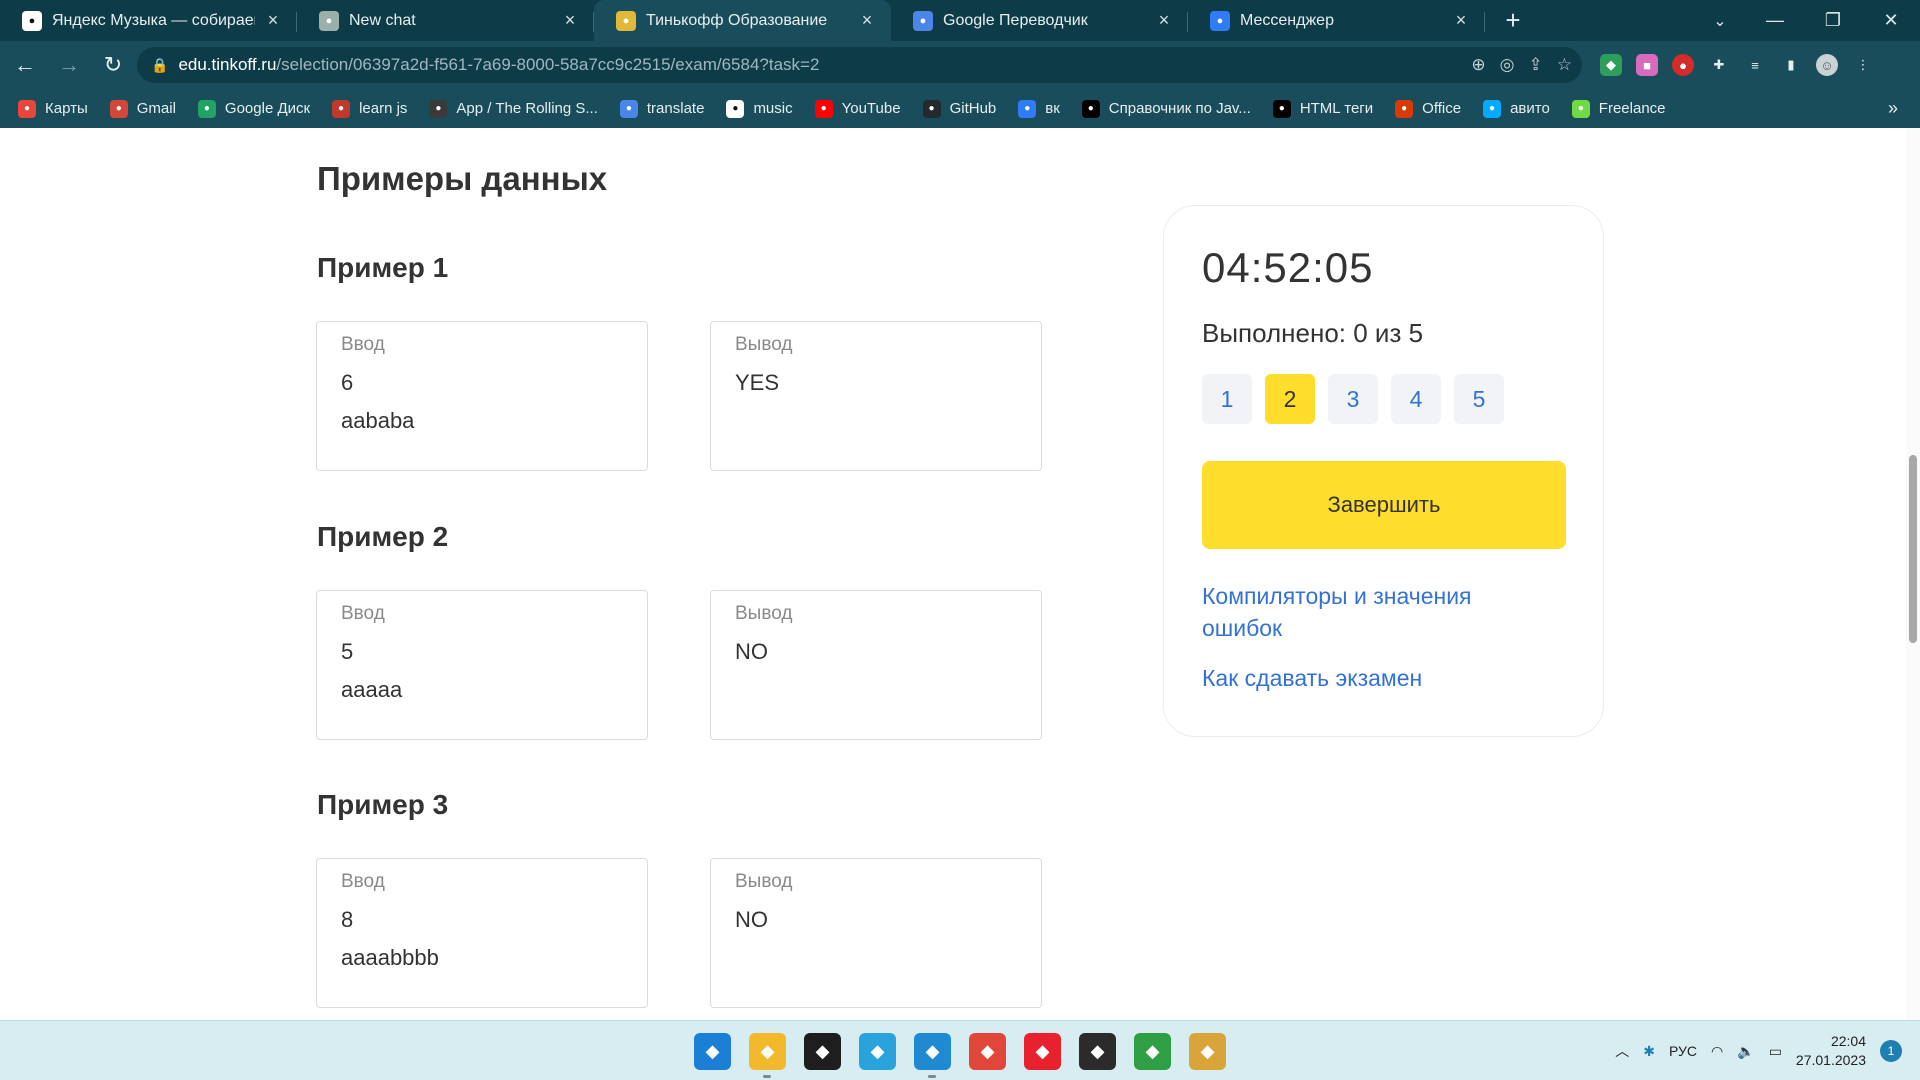  Describe the element at coordinates (1536, 65) in the screenshot. I see `share-icon: ⇪` at that location.